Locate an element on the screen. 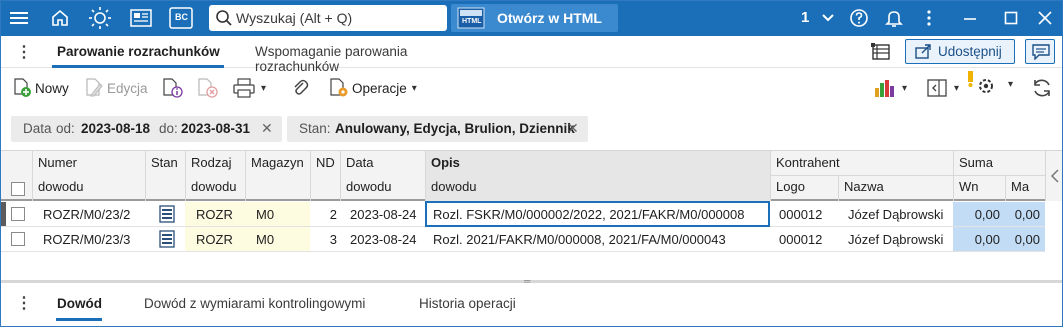  edit-label: Edycja is located at coordinates (127, 88).